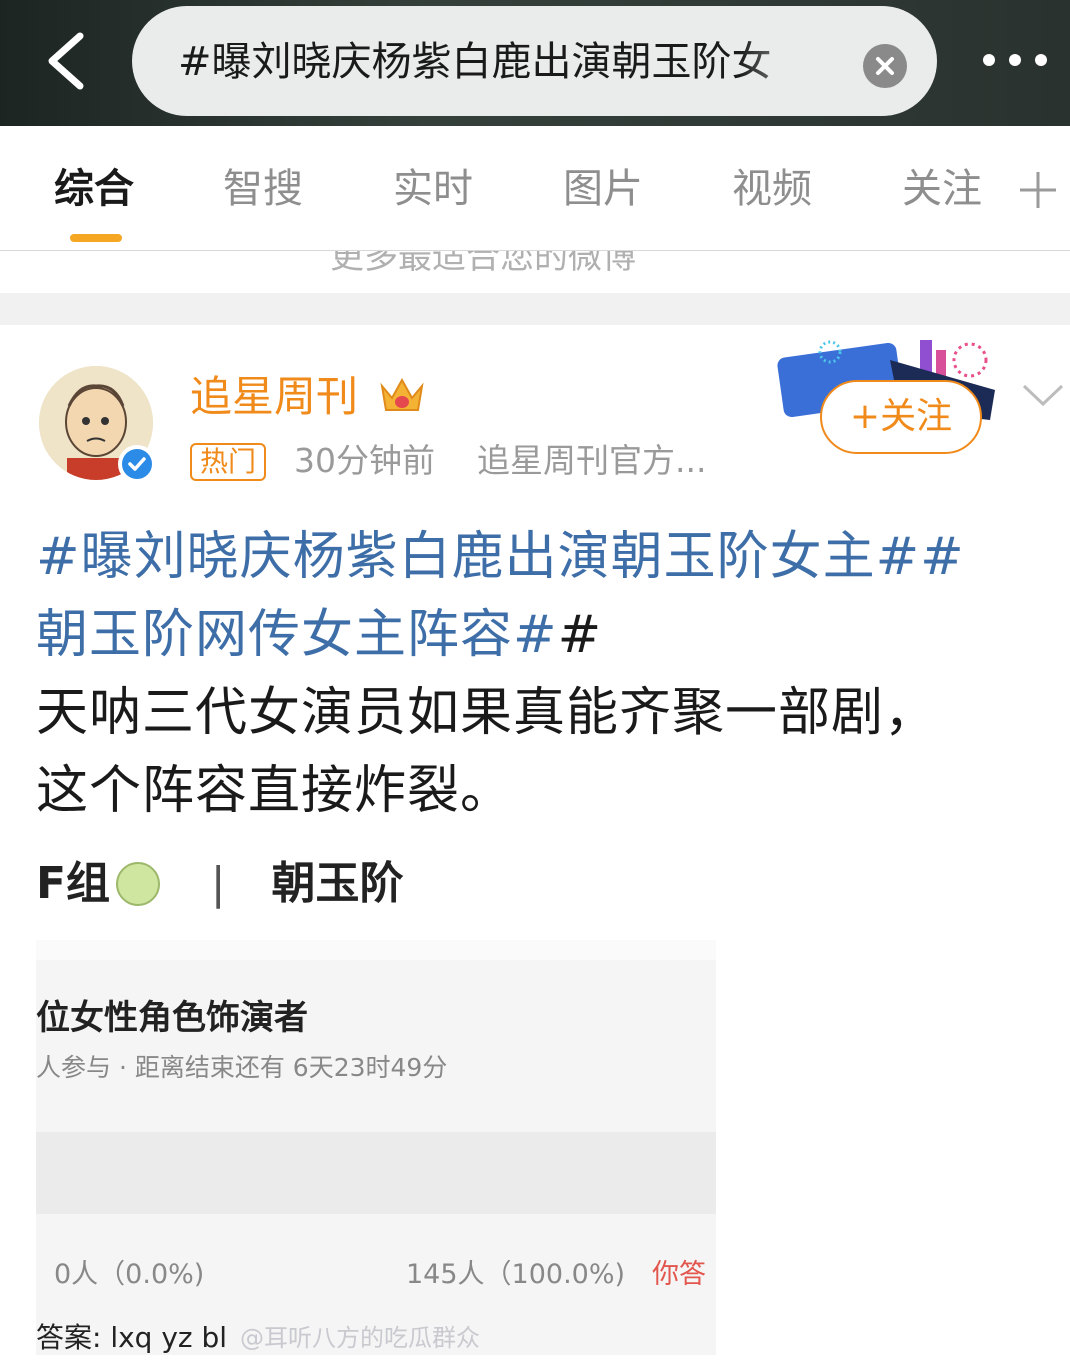  I want to click on poll-option-c: 你答, so click(679, 1274).